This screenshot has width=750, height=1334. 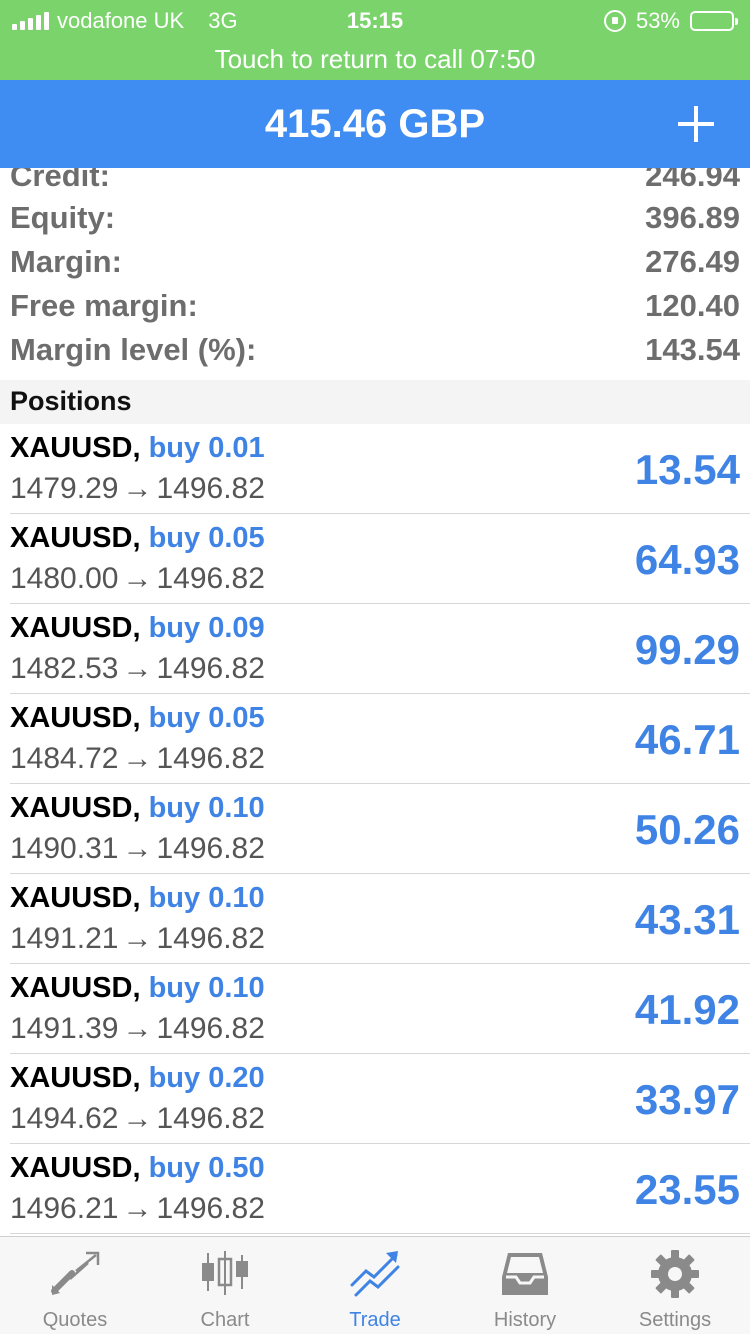 What do you see at coordinates (133, 349) in the screenshot?
I see `margin-level-label: Margin level (%):` at bounding box center [133, 349].